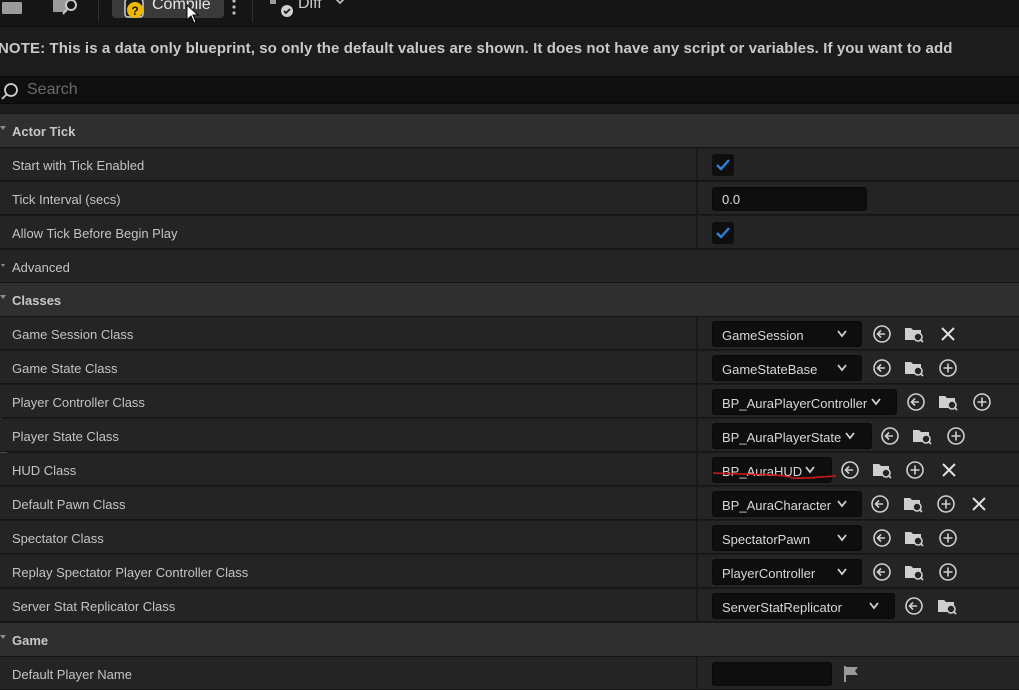 The height and width of the screenshot is (690, 1019). What do you see at coordinates (509, 300) in the screenshot?
I see `category-classes: Classes` at bounding box center [509, 300].